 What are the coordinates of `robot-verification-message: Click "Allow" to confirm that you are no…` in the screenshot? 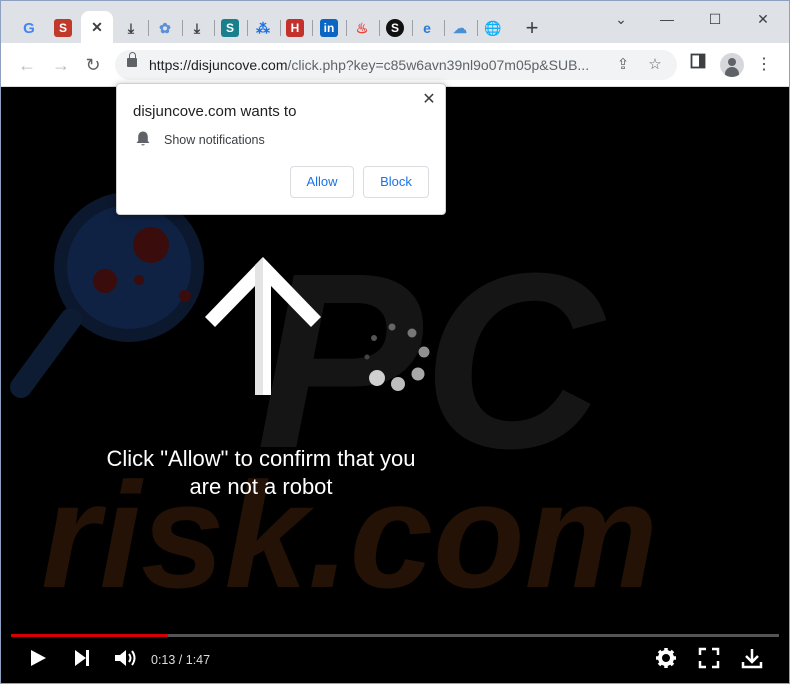 It's located at (261, 473).